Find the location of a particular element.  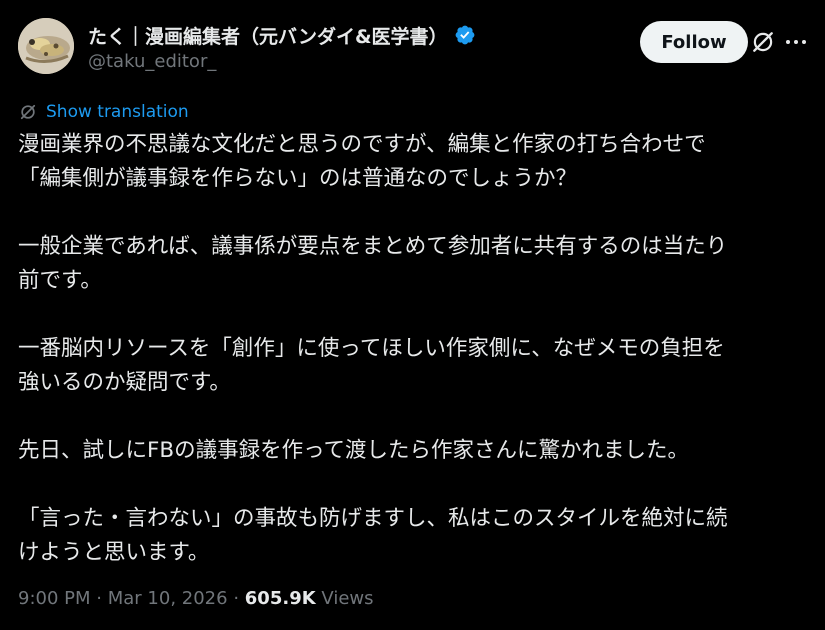

show-translation: Show translation is located at coordinates (103, 112).